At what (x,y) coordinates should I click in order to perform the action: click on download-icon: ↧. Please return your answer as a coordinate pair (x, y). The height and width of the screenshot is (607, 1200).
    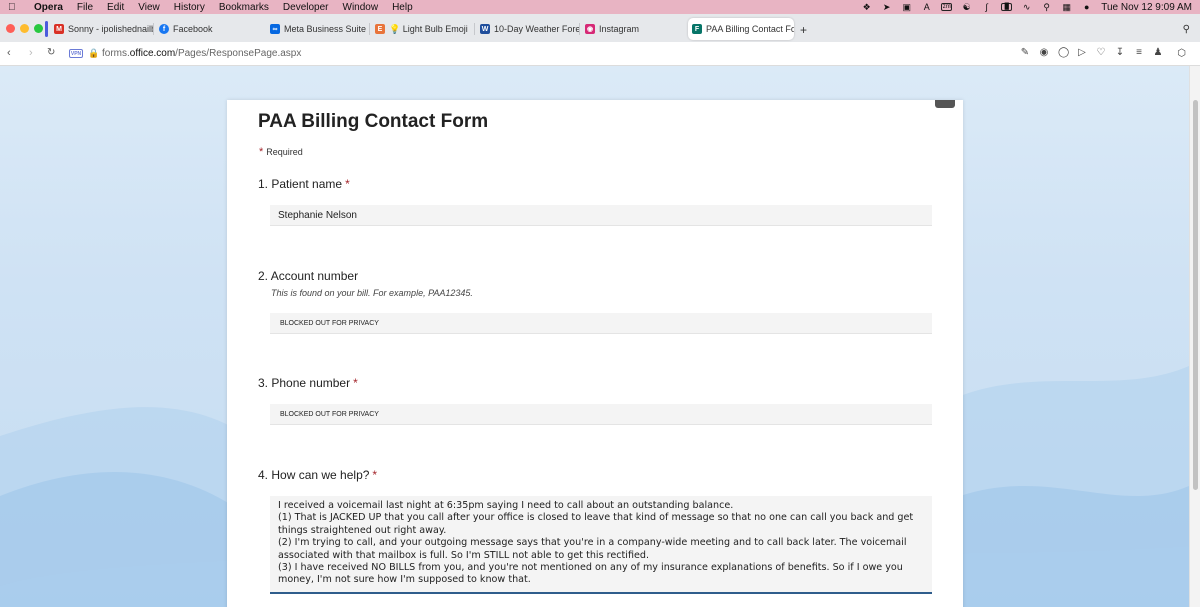
    Looking at the image, I should click on (1120, 52).